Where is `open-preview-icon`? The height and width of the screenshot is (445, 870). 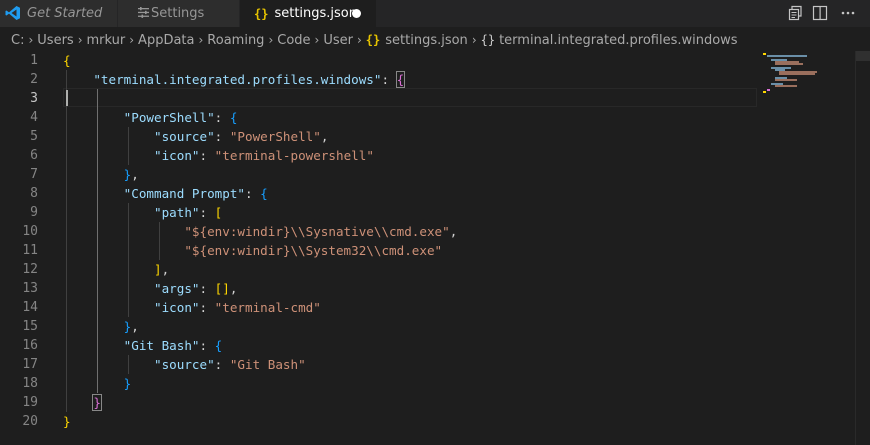
open-preview-icon is located at coordinates (794, 13).